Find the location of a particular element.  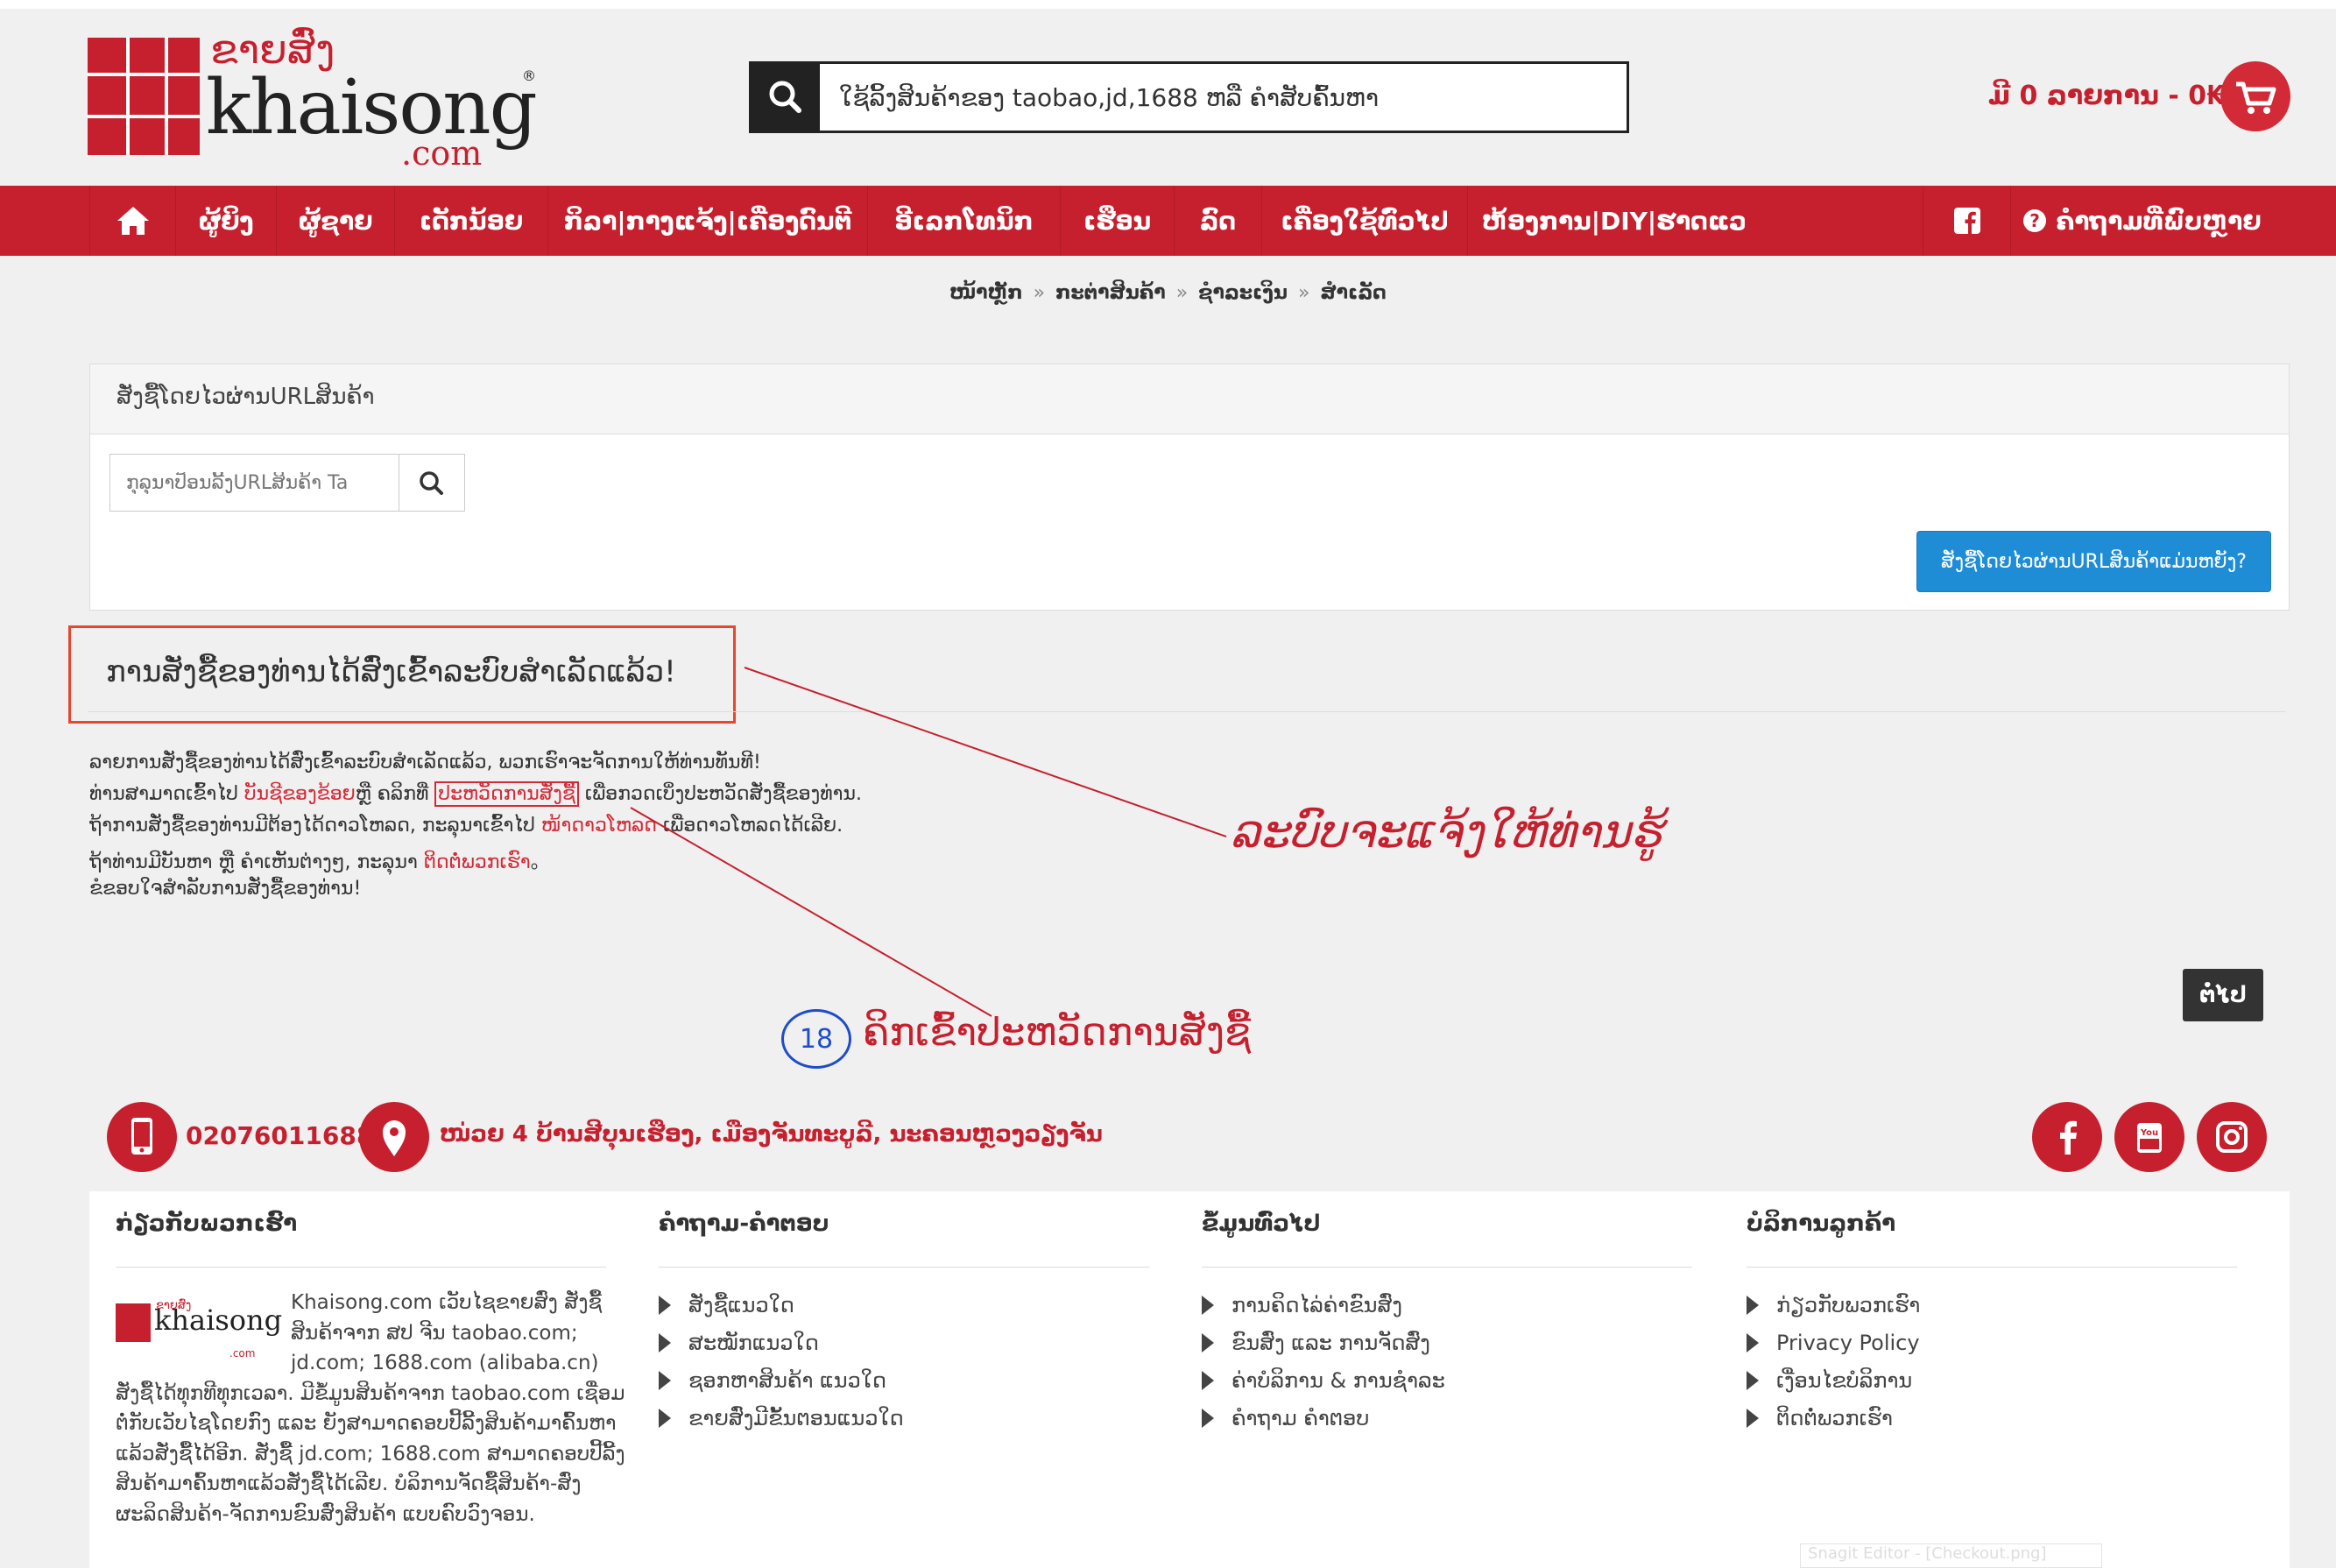

facebook-social-button is located at coordinates (2067, 1137).